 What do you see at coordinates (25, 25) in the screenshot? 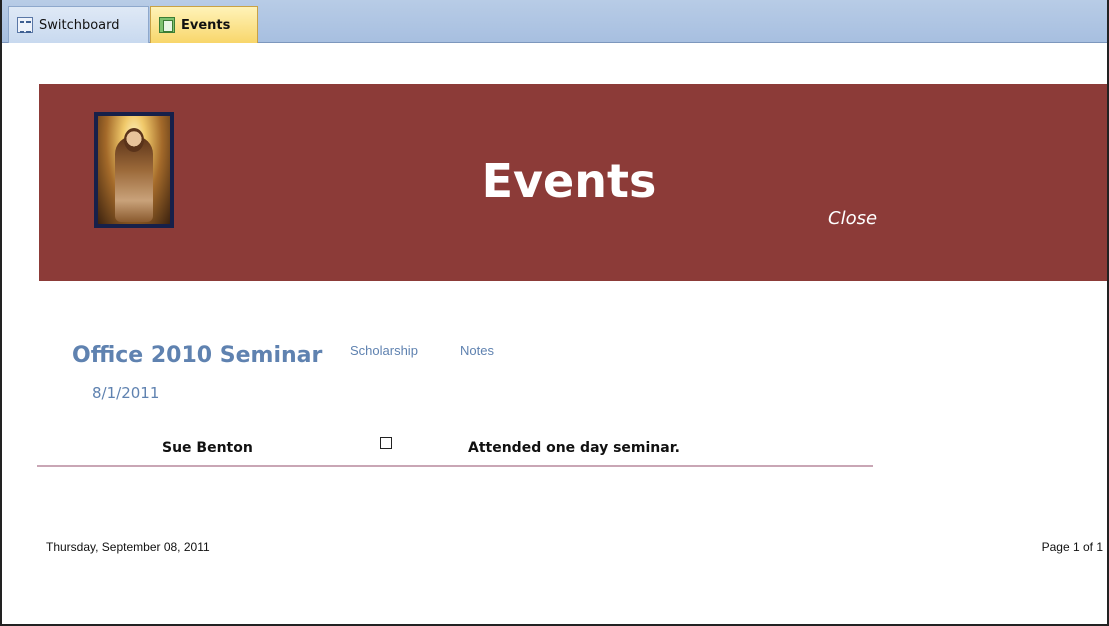
I see `switchboard-icon` at bounding box center [25, 25].